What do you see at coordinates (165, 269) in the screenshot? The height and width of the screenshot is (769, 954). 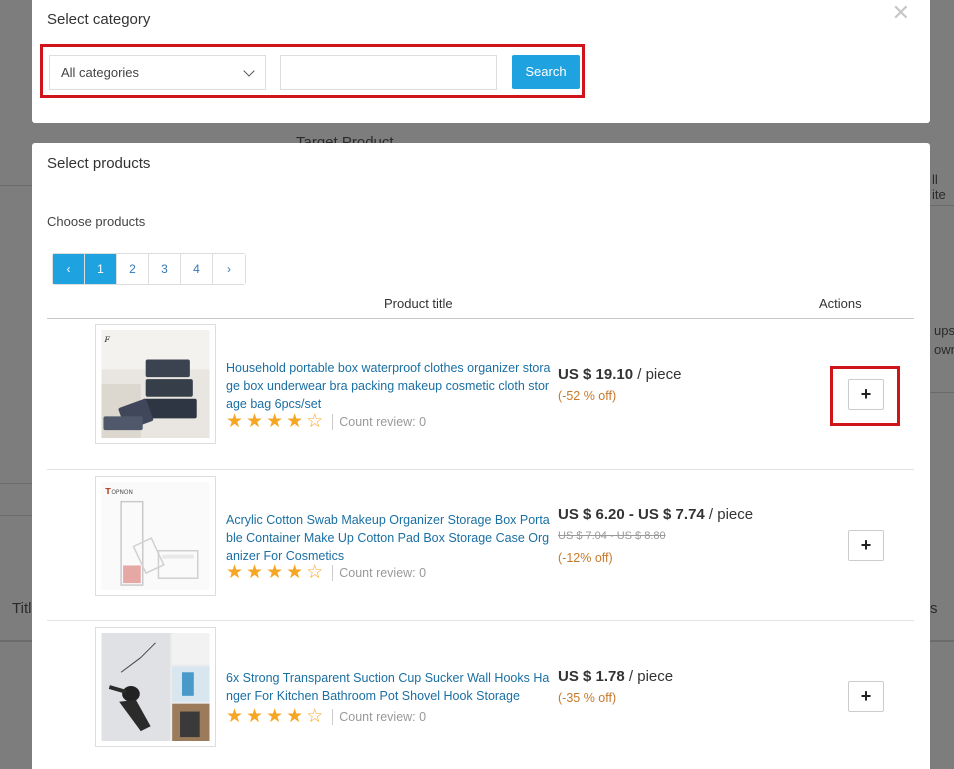 I see `pagination-page-3: 3` at bounding box center [165, 269].